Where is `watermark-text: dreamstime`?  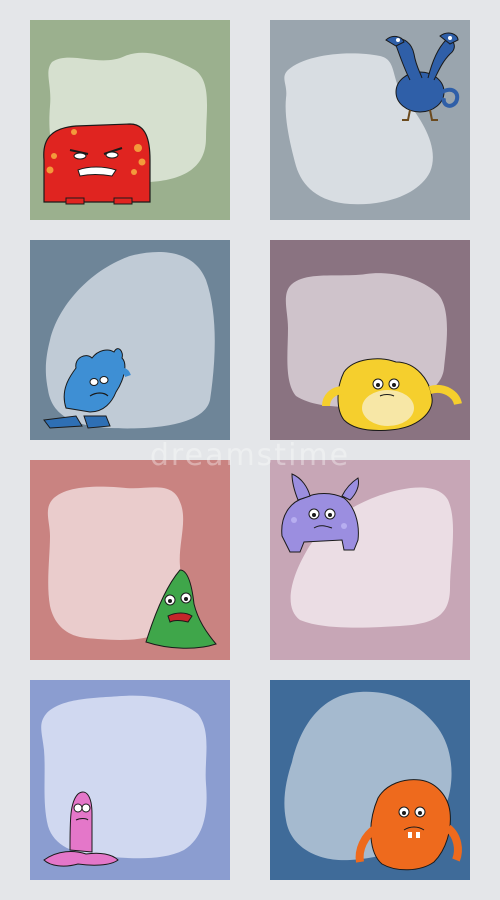
watermark-text: dreamstime is located at coordinates (250, 455).